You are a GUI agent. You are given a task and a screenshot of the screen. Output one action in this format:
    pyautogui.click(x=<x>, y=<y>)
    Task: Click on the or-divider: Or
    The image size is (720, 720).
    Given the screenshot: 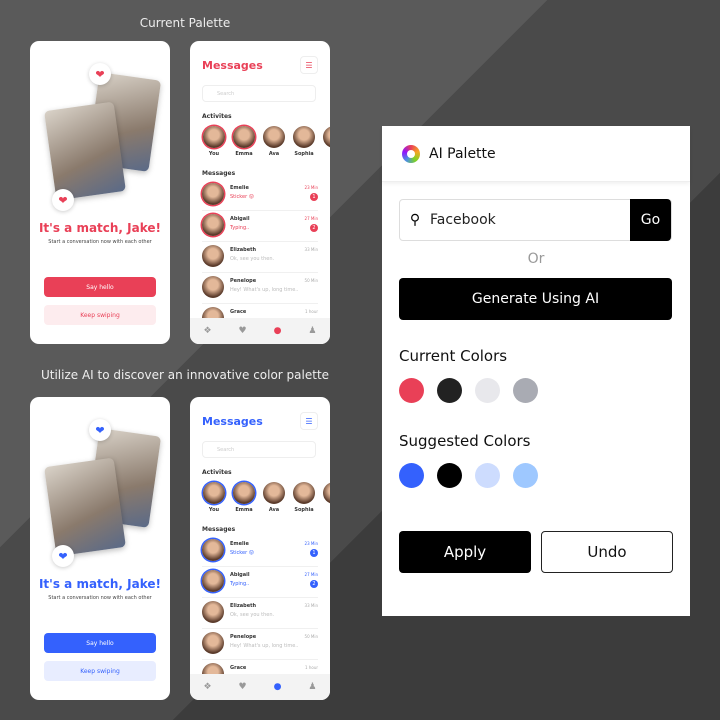 What is the action you would take?
    pyautogui.click(x=536, y=259)
    